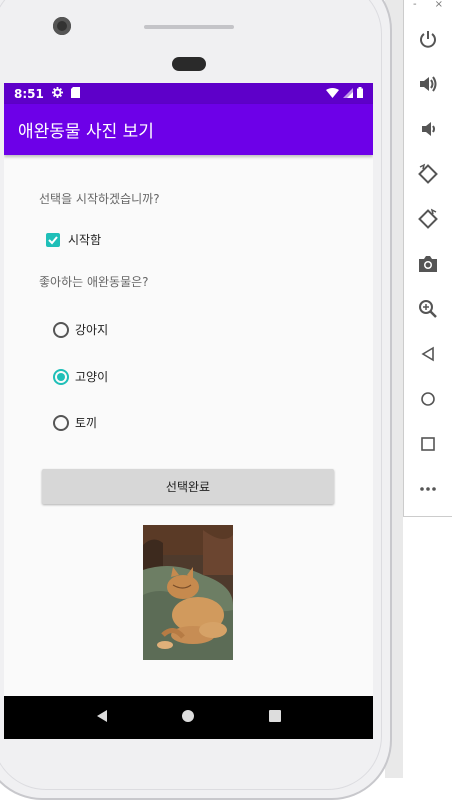  I want to click on volume-down-button, so click(428, 129).